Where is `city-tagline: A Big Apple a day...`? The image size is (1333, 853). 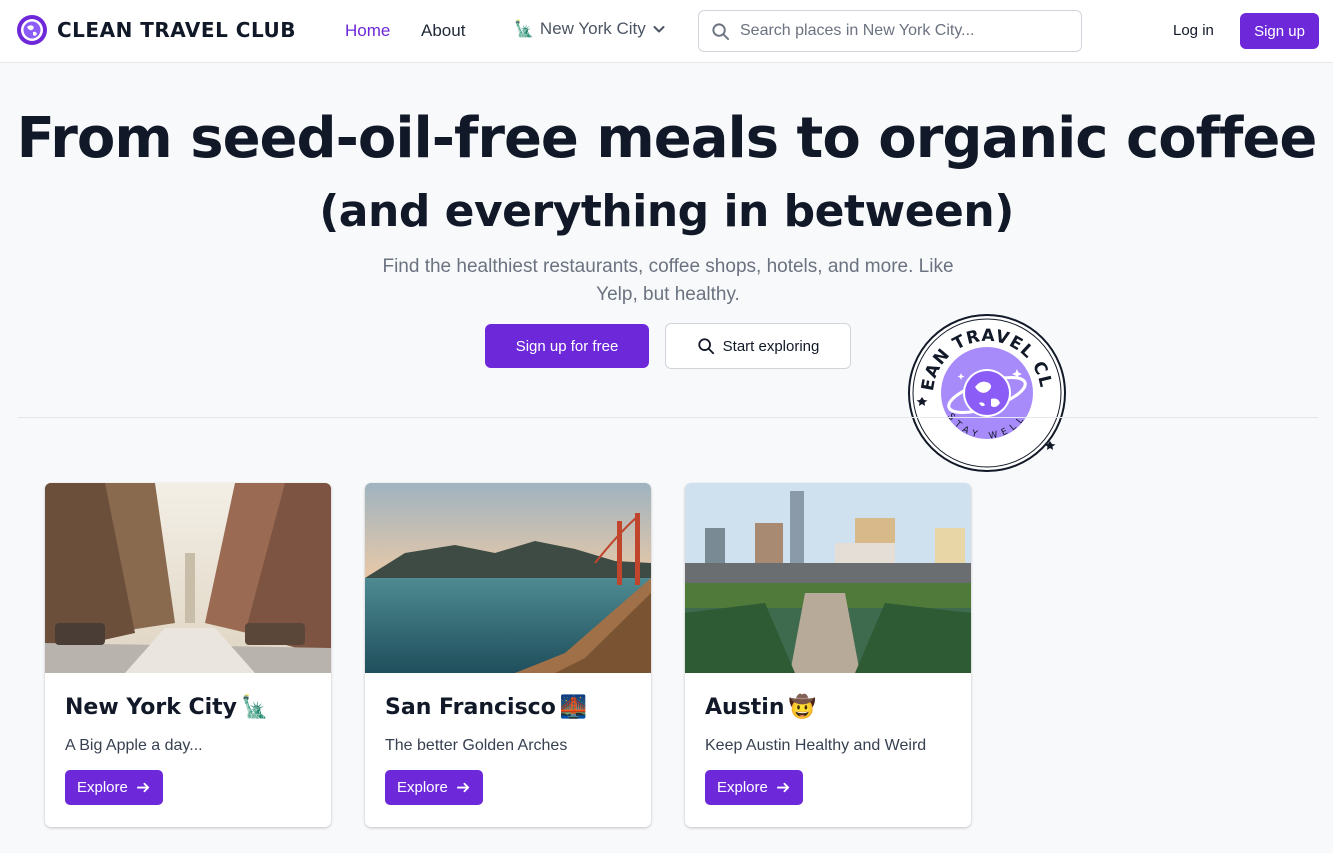
city-tagline: A Big Apple a day... is located at coordinates (134, 745).